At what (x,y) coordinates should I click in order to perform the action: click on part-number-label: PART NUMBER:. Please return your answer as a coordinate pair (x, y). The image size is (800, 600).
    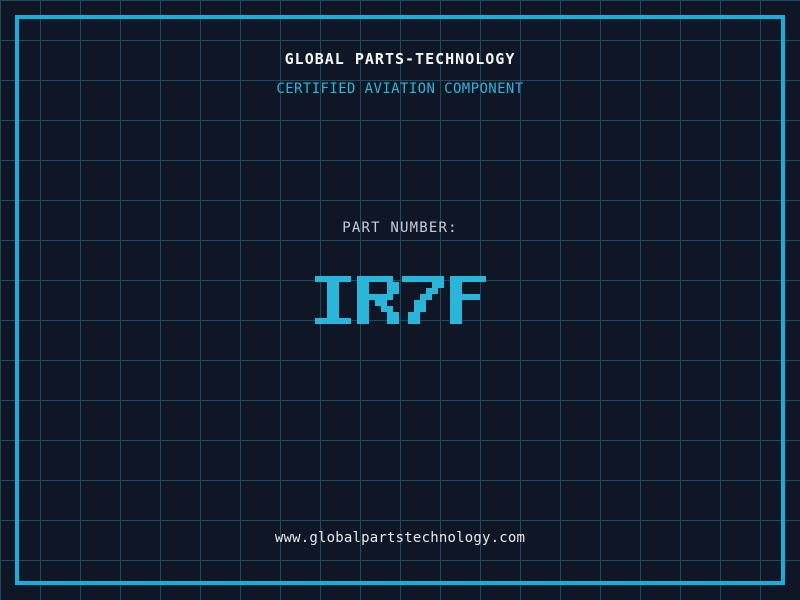
    Looking at the image, I should click on (400, 228).